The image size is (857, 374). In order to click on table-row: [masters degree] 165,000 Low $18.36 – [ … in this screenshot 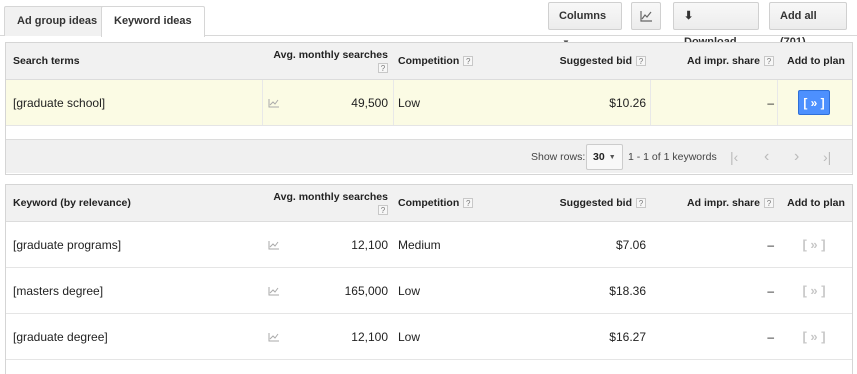, I will do `click(429, 291)`.